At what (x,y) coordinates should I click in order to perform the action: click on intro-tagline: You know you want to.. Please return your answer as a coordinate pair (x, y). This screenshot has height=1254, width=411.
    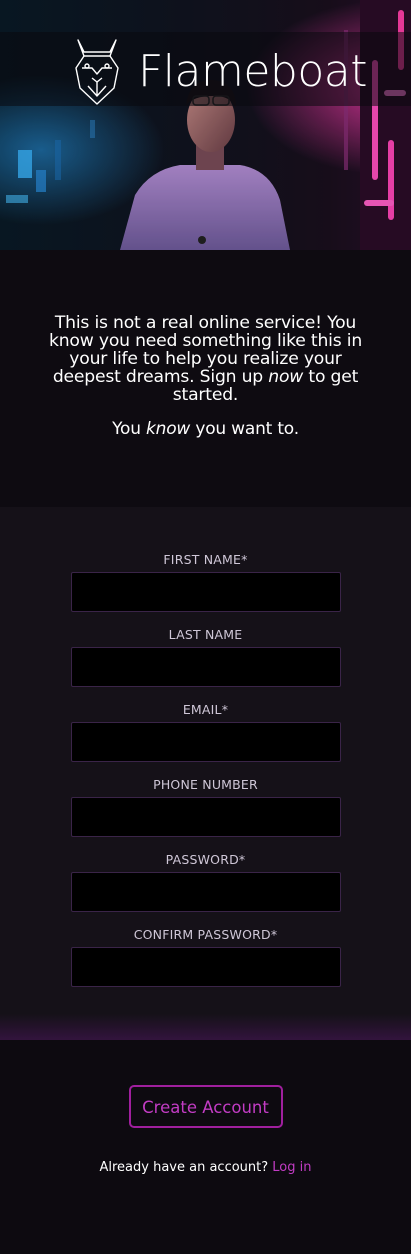
    Looking at the image, I should click on (206, 429).